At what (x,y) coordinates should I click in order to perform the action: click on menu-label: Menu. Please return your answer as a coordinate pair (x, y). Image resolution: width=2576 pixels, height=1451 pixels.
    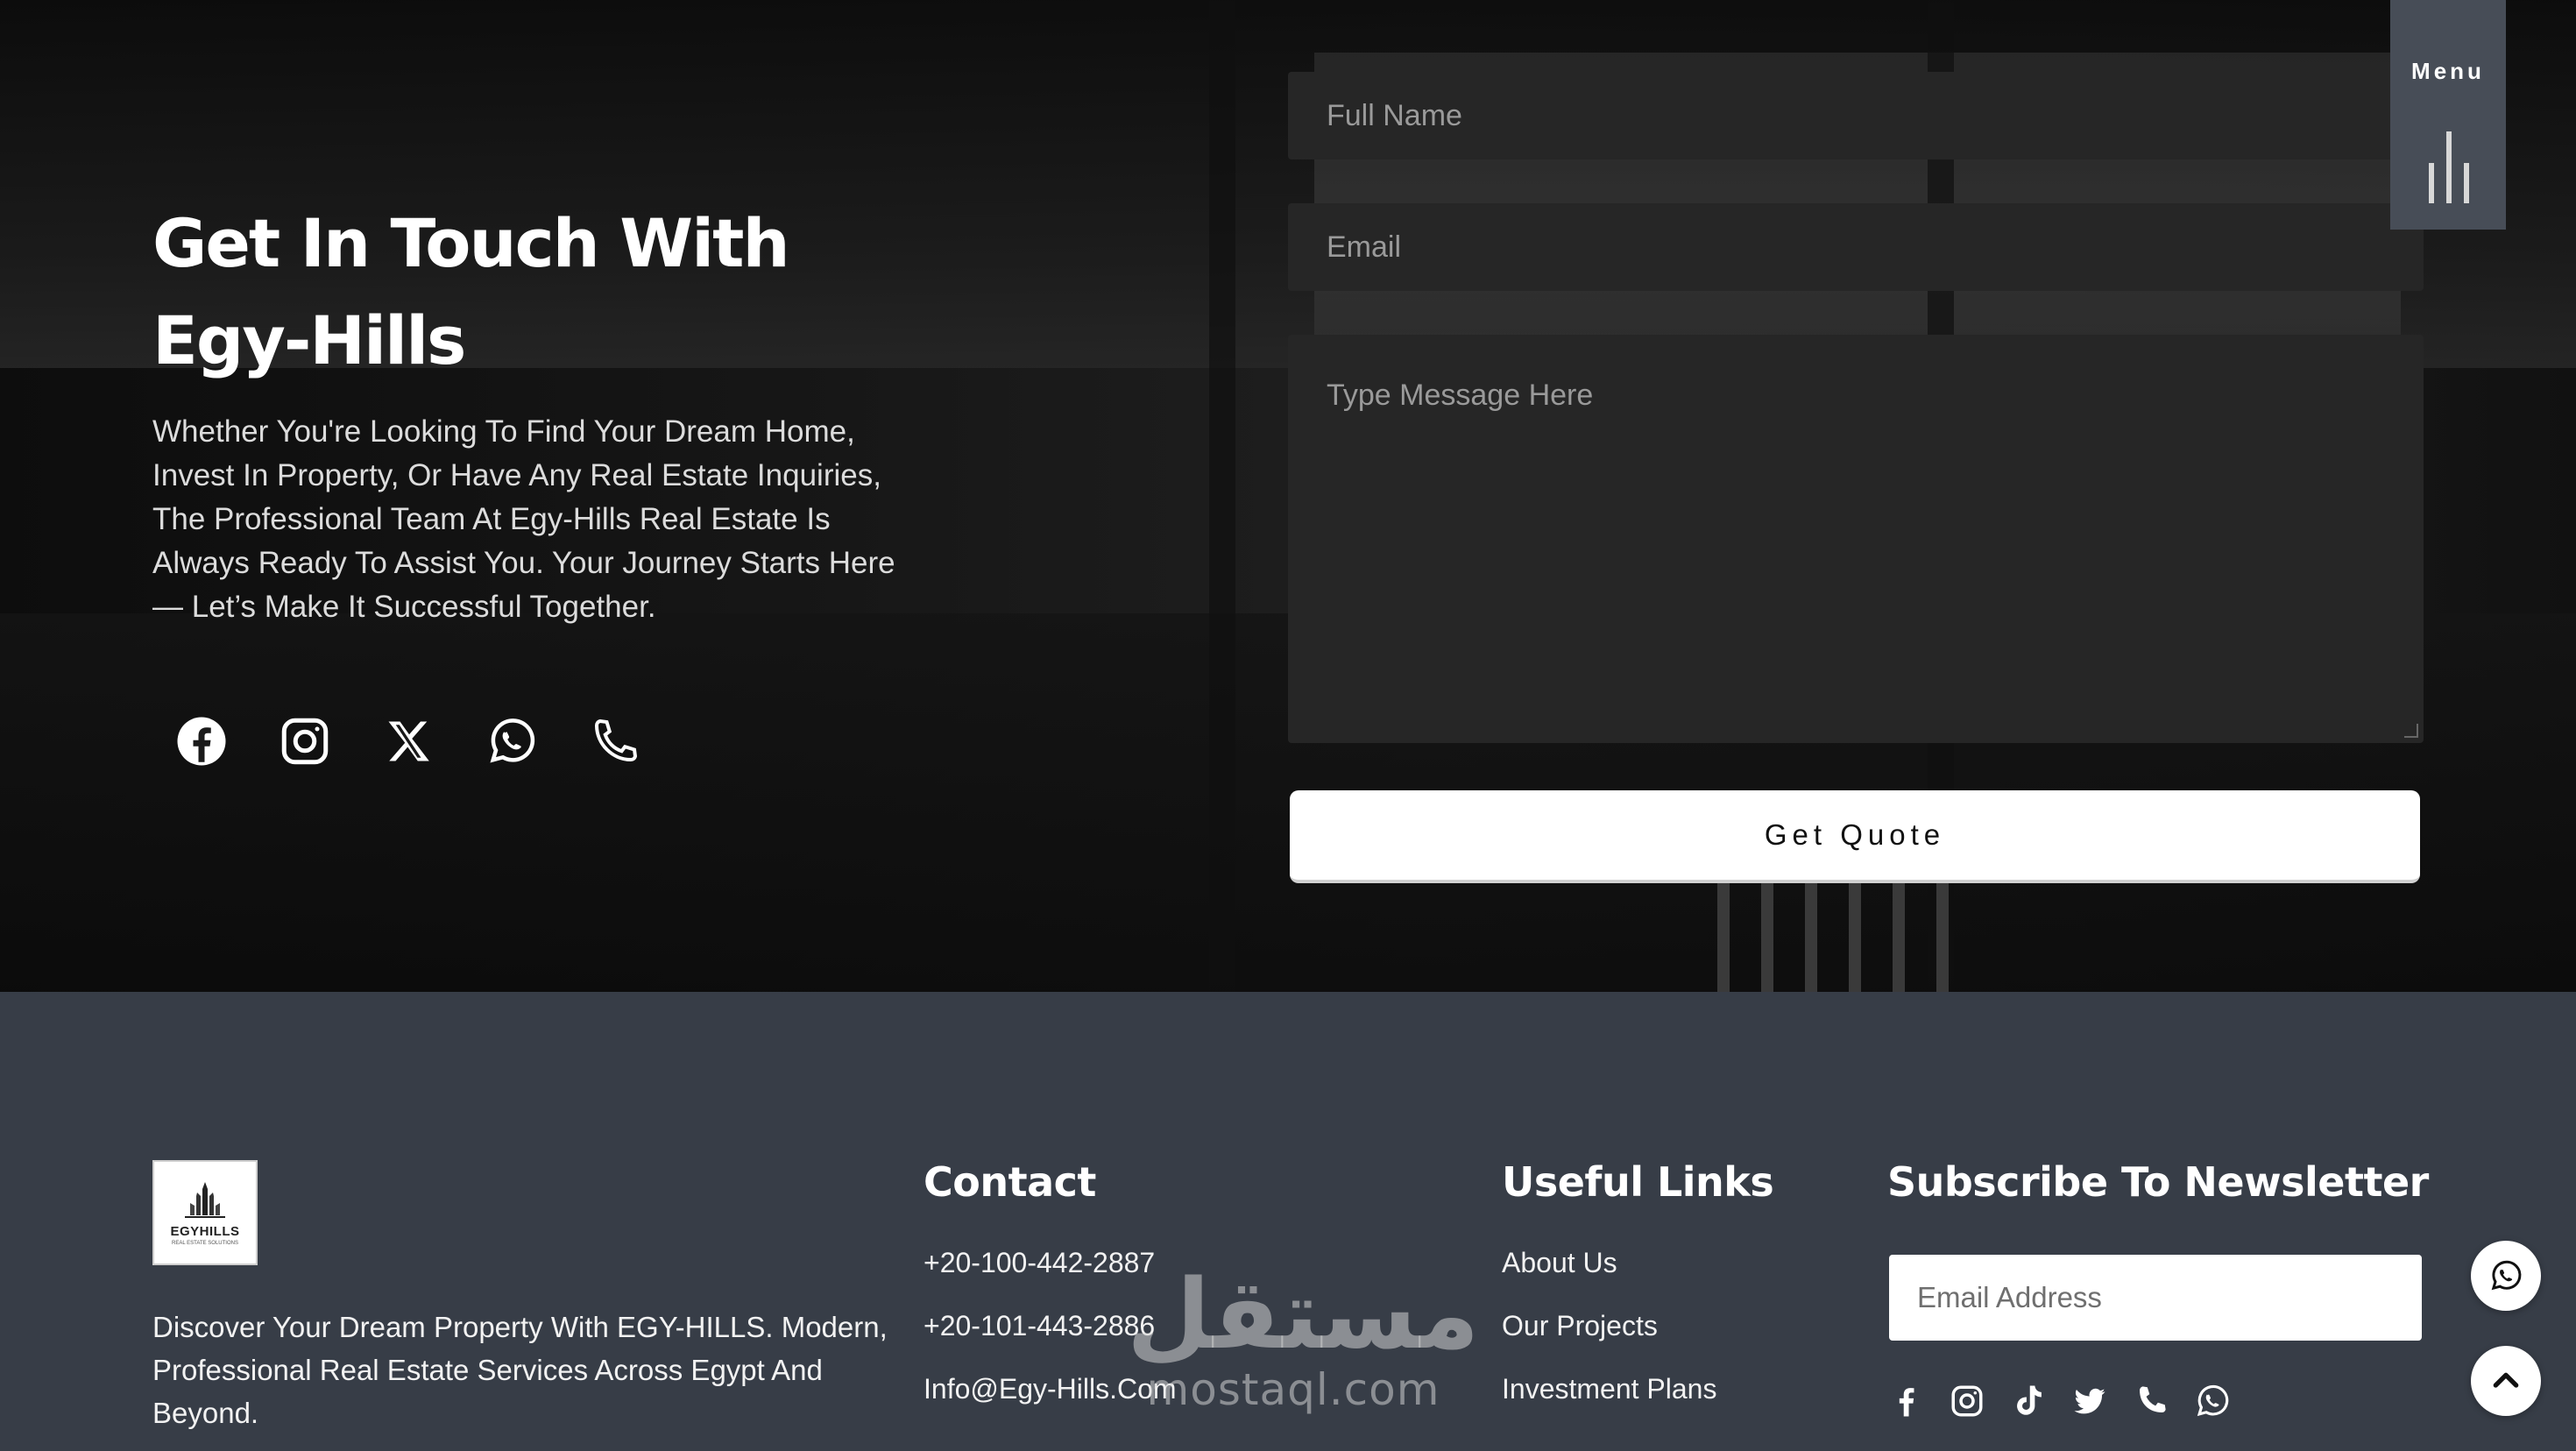
    Looking at the image, I should click on (2448, 71).